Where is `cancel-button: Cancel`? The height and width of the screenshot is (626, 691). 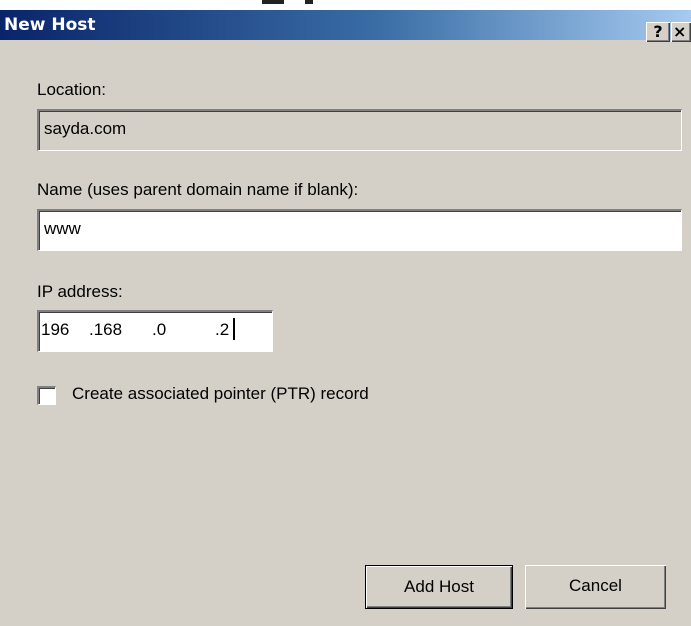
cancel-button: Cancel is located at coordinates (595, 587).